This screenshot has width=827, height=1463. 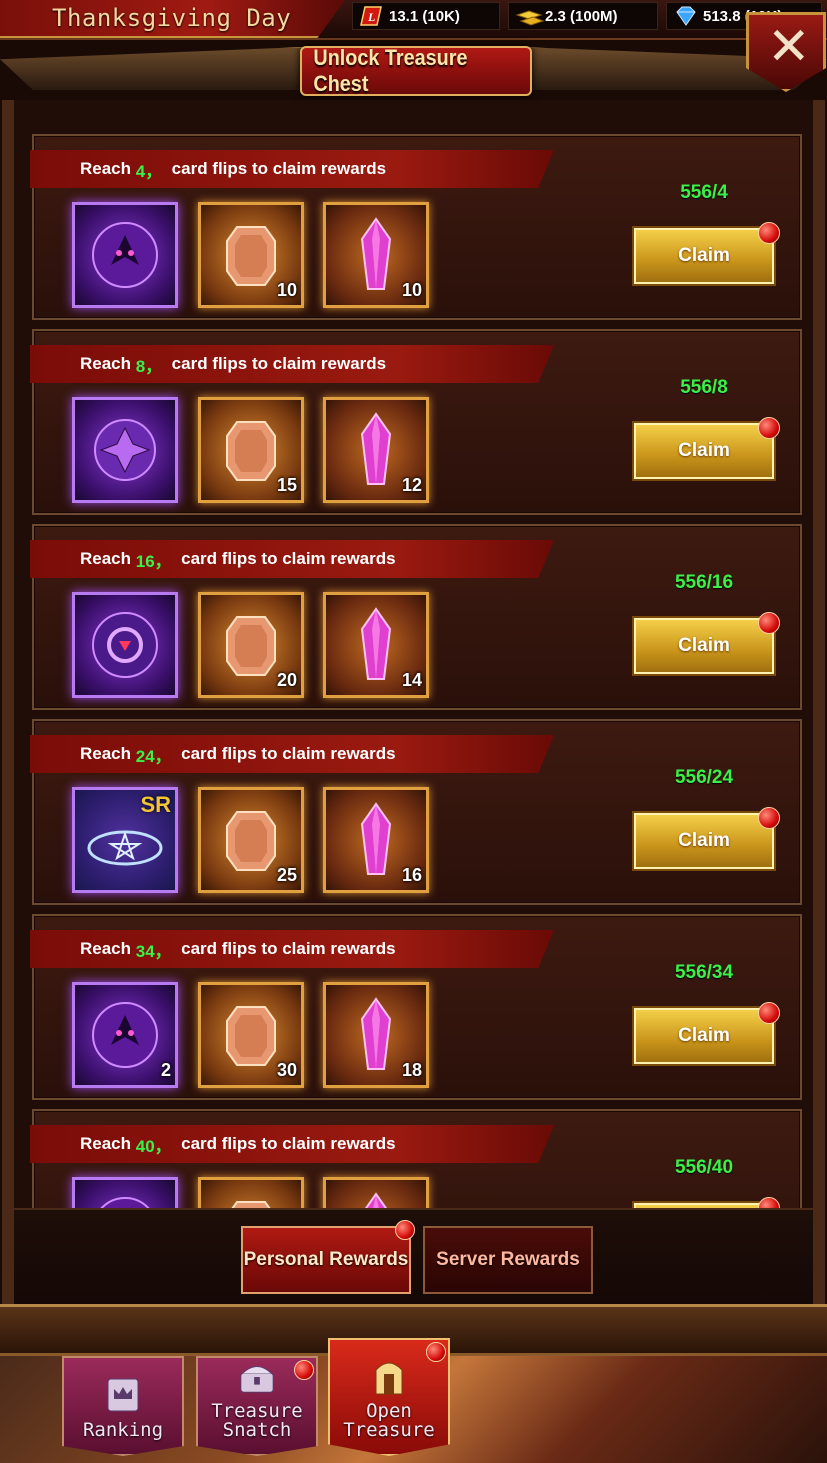 What do you see at coordinates (390, 70) in the screenshot?
I see `page-title: Unlock Treasure Chest` at bounding box center [390, 70].